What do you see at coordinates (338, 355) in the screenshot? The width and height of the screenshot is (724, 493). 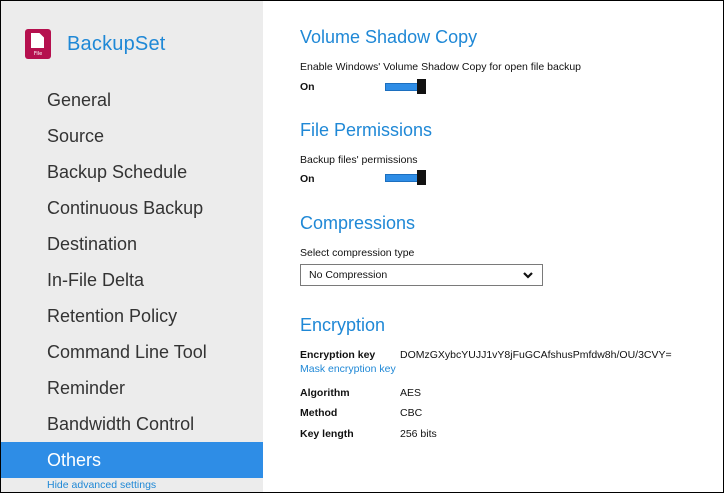 I see `encryption-key-label: Encryption key` at bounding box center [338, 355].